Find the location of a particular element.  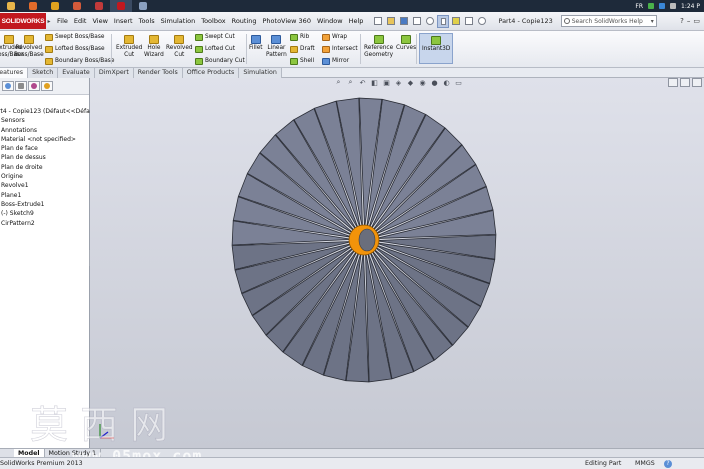

menu-view: View is located at coordinates (99, 21).